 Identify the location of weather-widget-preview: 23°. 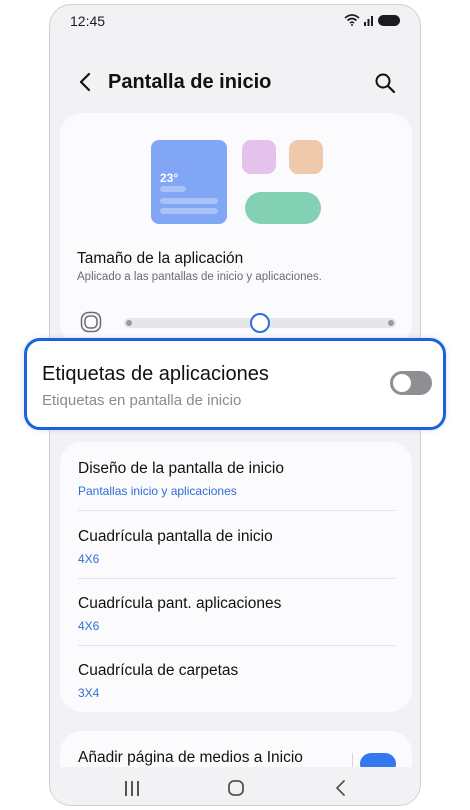
(189, 182).